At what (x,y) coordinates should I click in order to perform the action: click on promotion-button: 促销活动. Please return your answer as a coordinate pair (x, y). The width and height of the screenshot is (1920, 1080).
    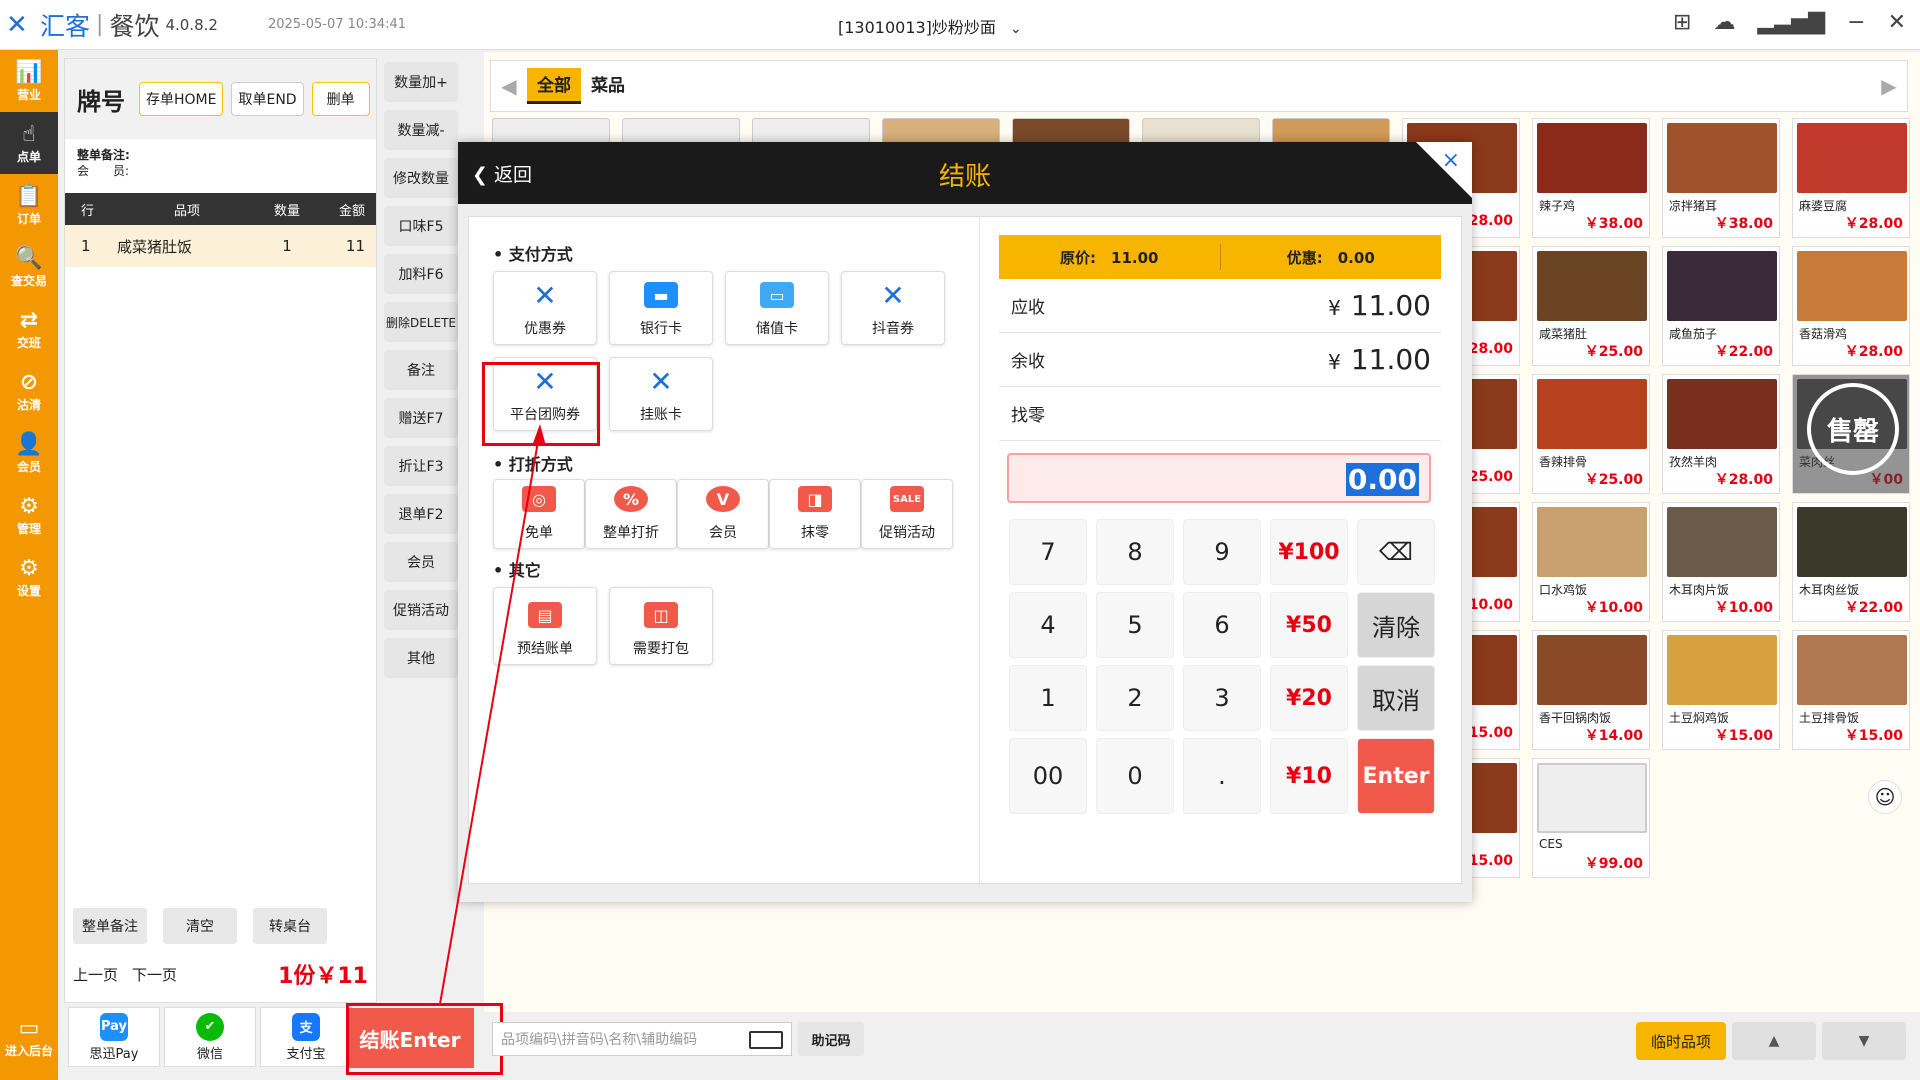
    Looking at the image, I should click on (421, 610).